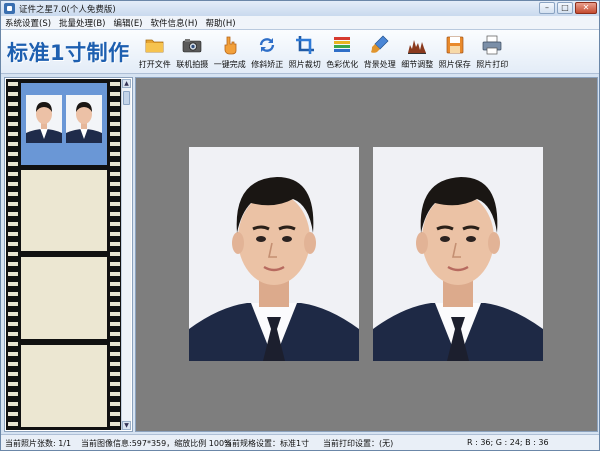 This screenshot has width=600, height=451. Describe the element at coordinates (126, 254) in the screenshot. I see `filmstrip-scrollbar: ▲ ▼` at that location.